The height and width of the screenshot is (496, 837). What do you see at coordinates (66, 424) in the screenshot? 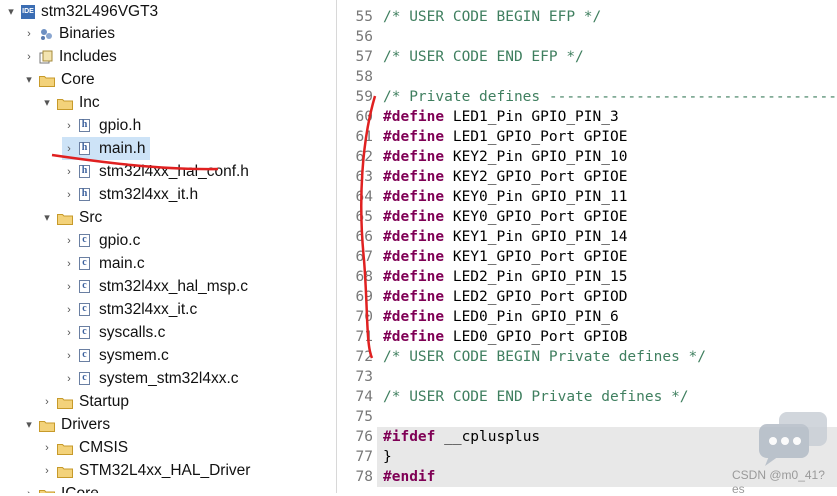
I see `tree-item: ▾ Drivers` at bounding box center [66, 424].